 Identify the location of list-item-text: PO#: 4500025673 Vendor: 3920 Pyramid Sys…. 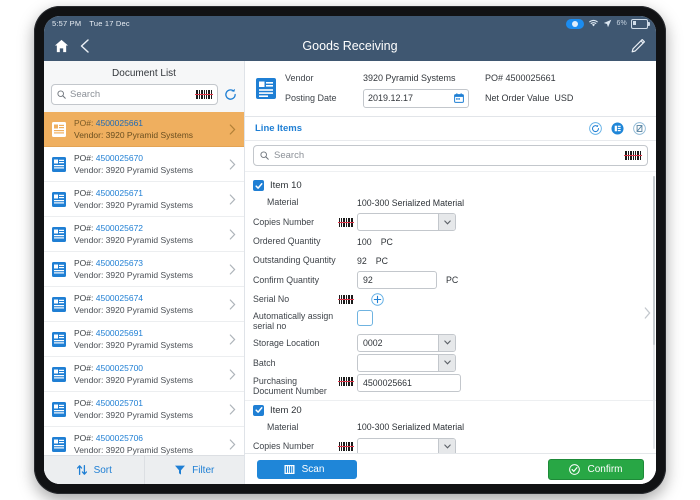
(148, 269).